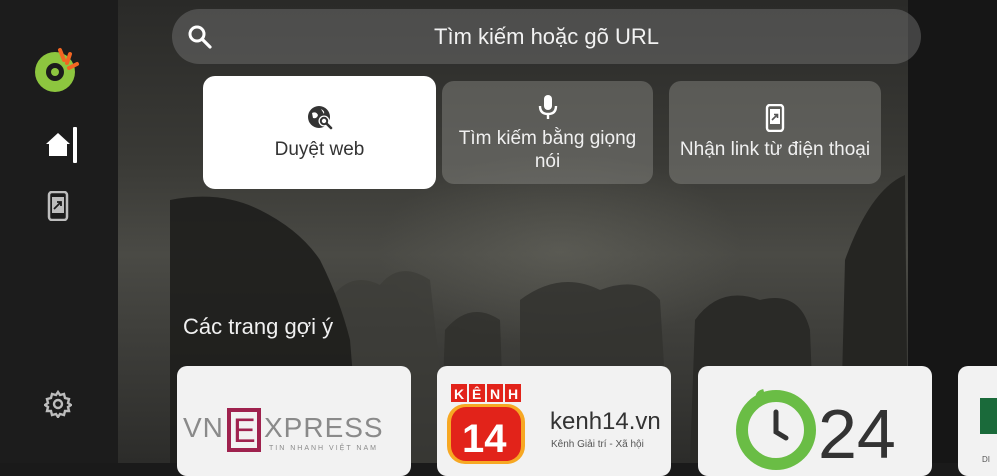 The width and height of the screenshot is (997, 476). I want to click on suggested-sites-title: Các trang gợi ý, so click(258, 326).